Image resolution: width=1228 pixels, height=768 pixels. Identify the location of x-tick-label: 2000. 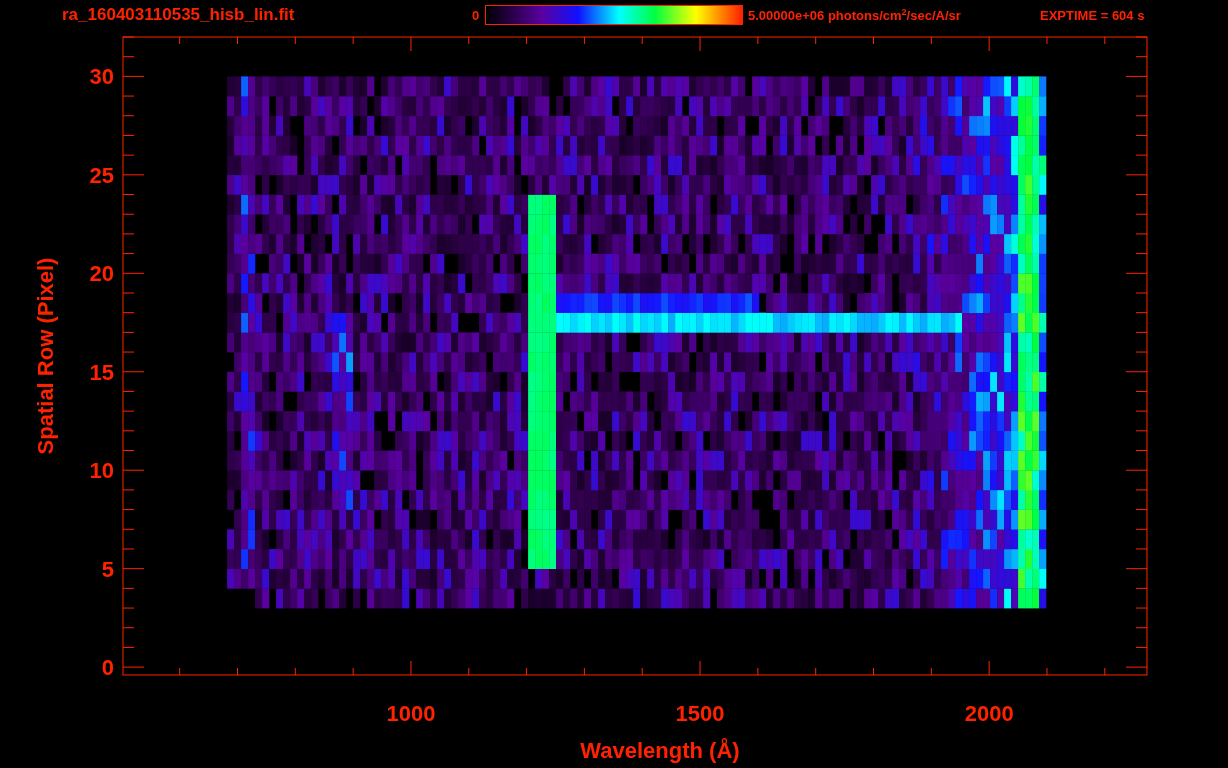
(989, 713).